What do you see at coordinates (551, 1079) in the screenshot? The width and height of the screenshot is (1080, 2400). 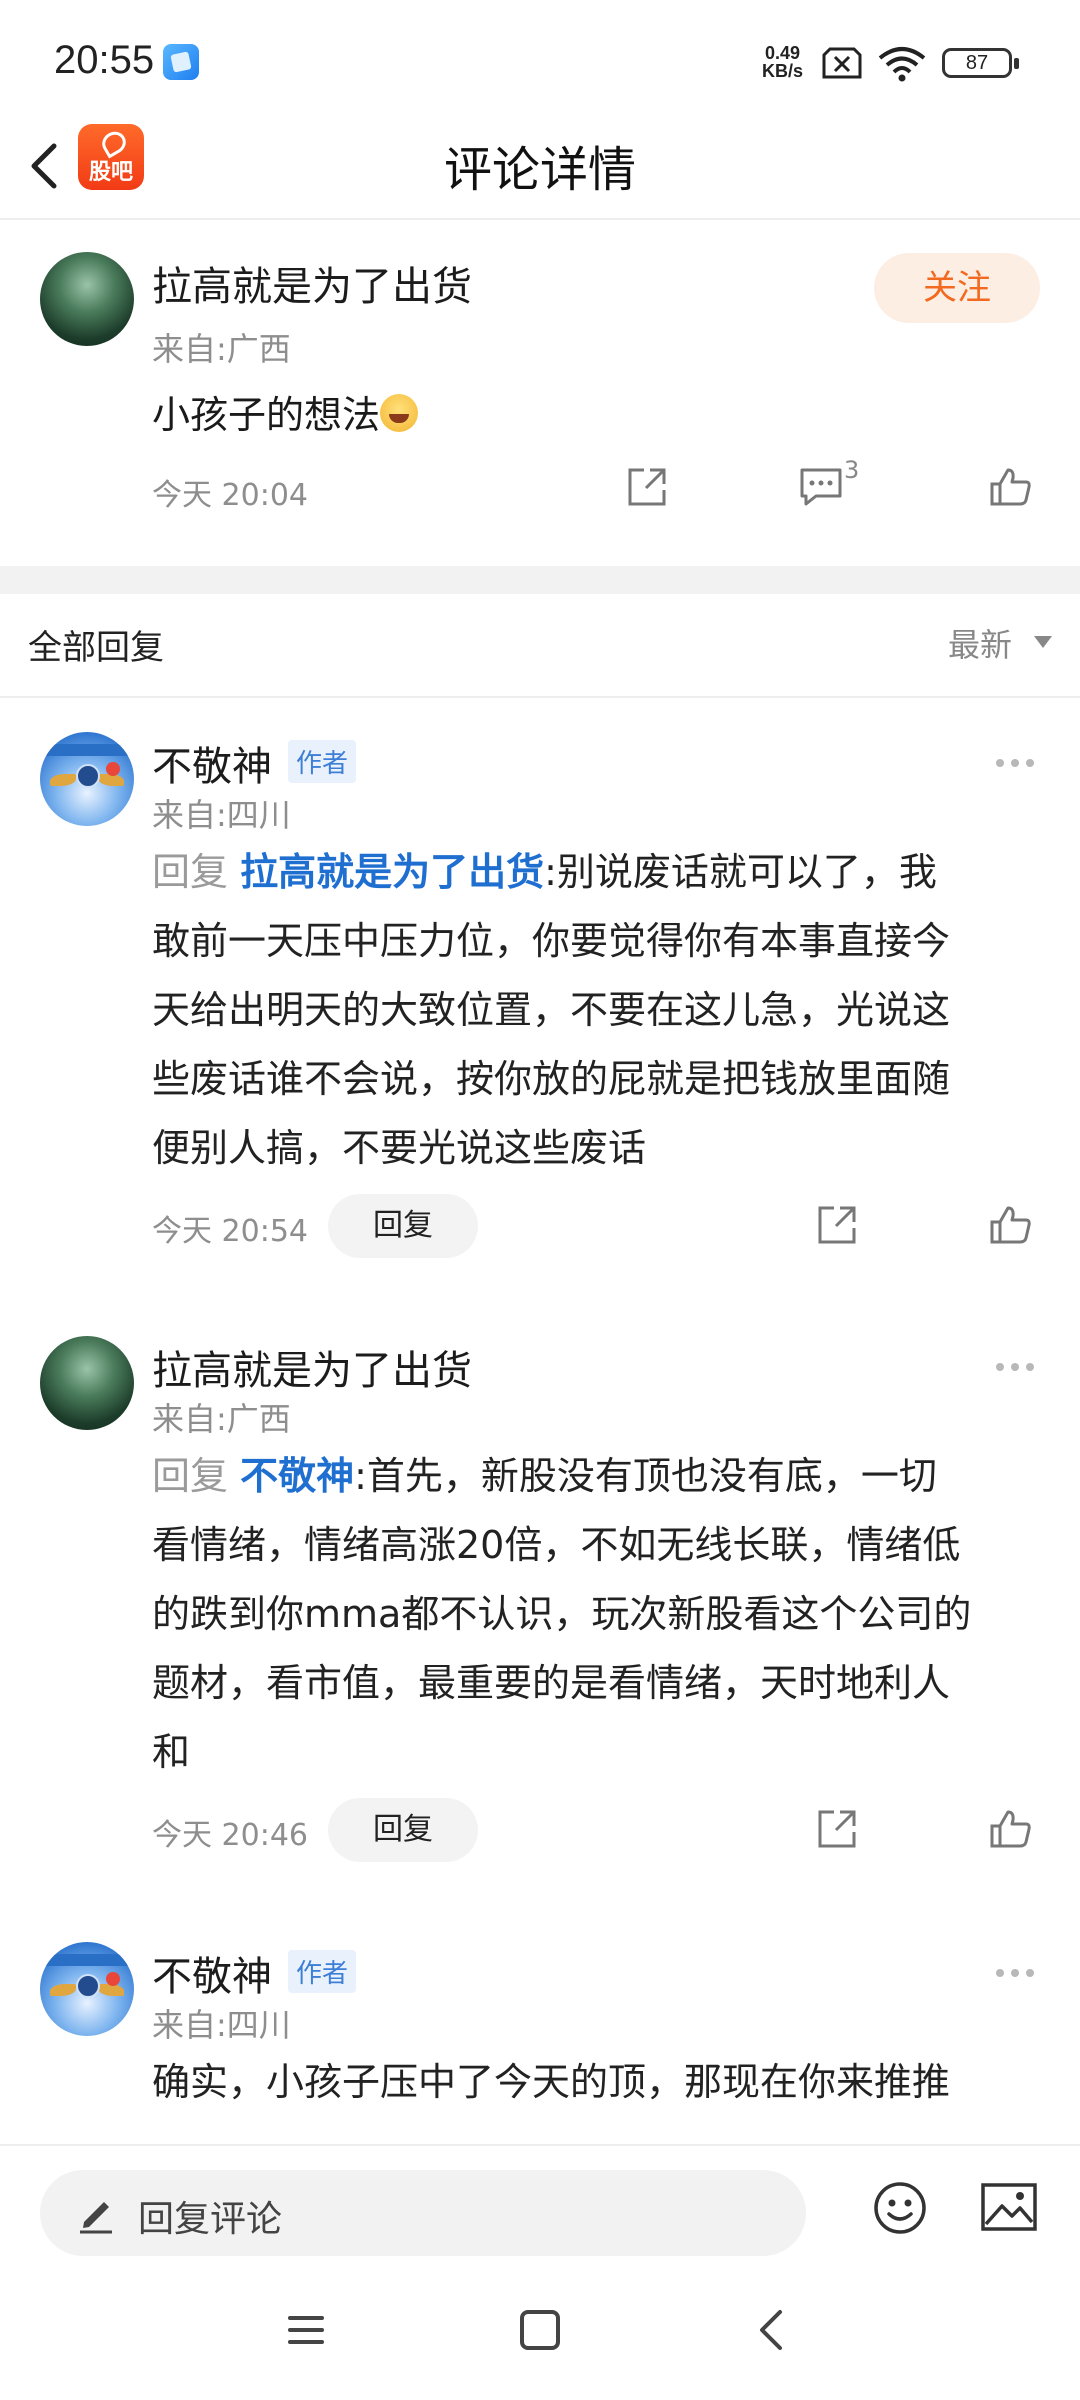 I see `reply-line: 些废话谁不会说，按你放的屁就是把钱放里面随` at bounding box center [551, 1079].